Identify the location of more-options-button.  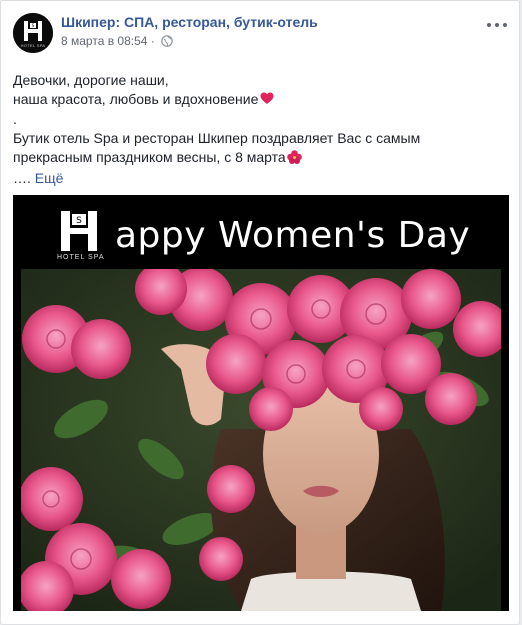
(497, 25).